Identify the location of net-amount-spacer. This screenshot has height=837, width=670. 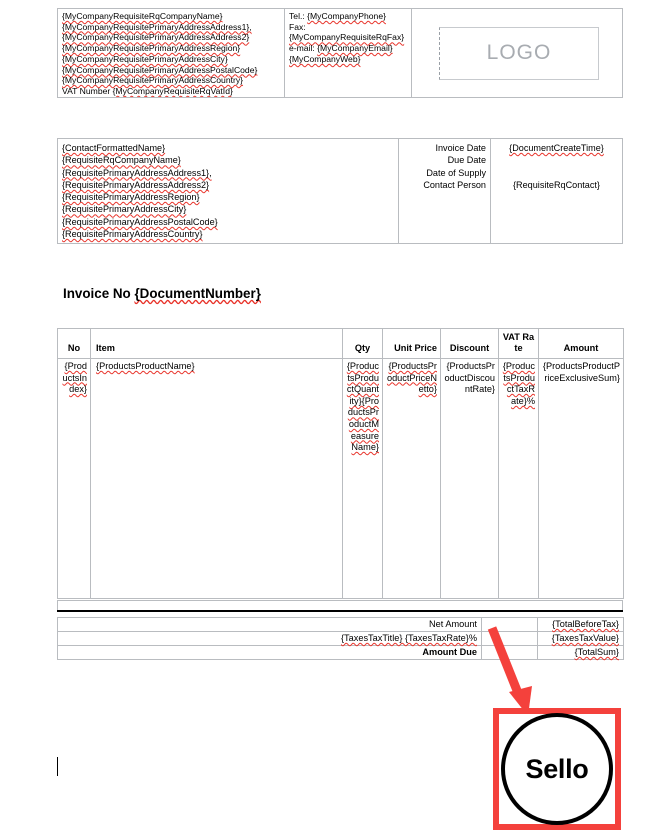
(509, 624).